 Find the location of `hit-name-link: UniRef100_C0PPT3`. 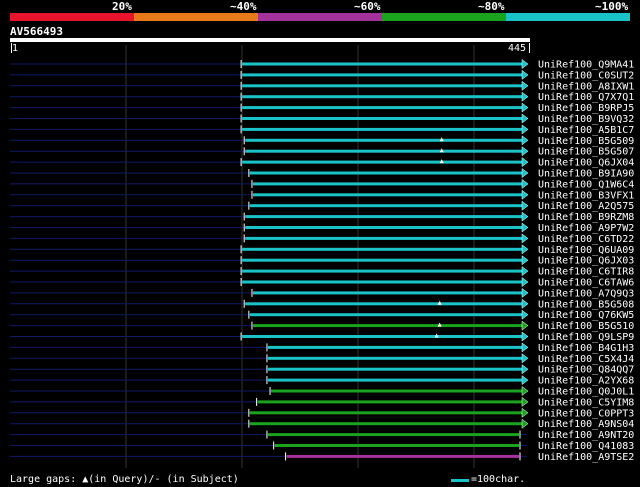

hit-name-link: UniRef100_C0PPT3 is located at coordinates (586, 413).